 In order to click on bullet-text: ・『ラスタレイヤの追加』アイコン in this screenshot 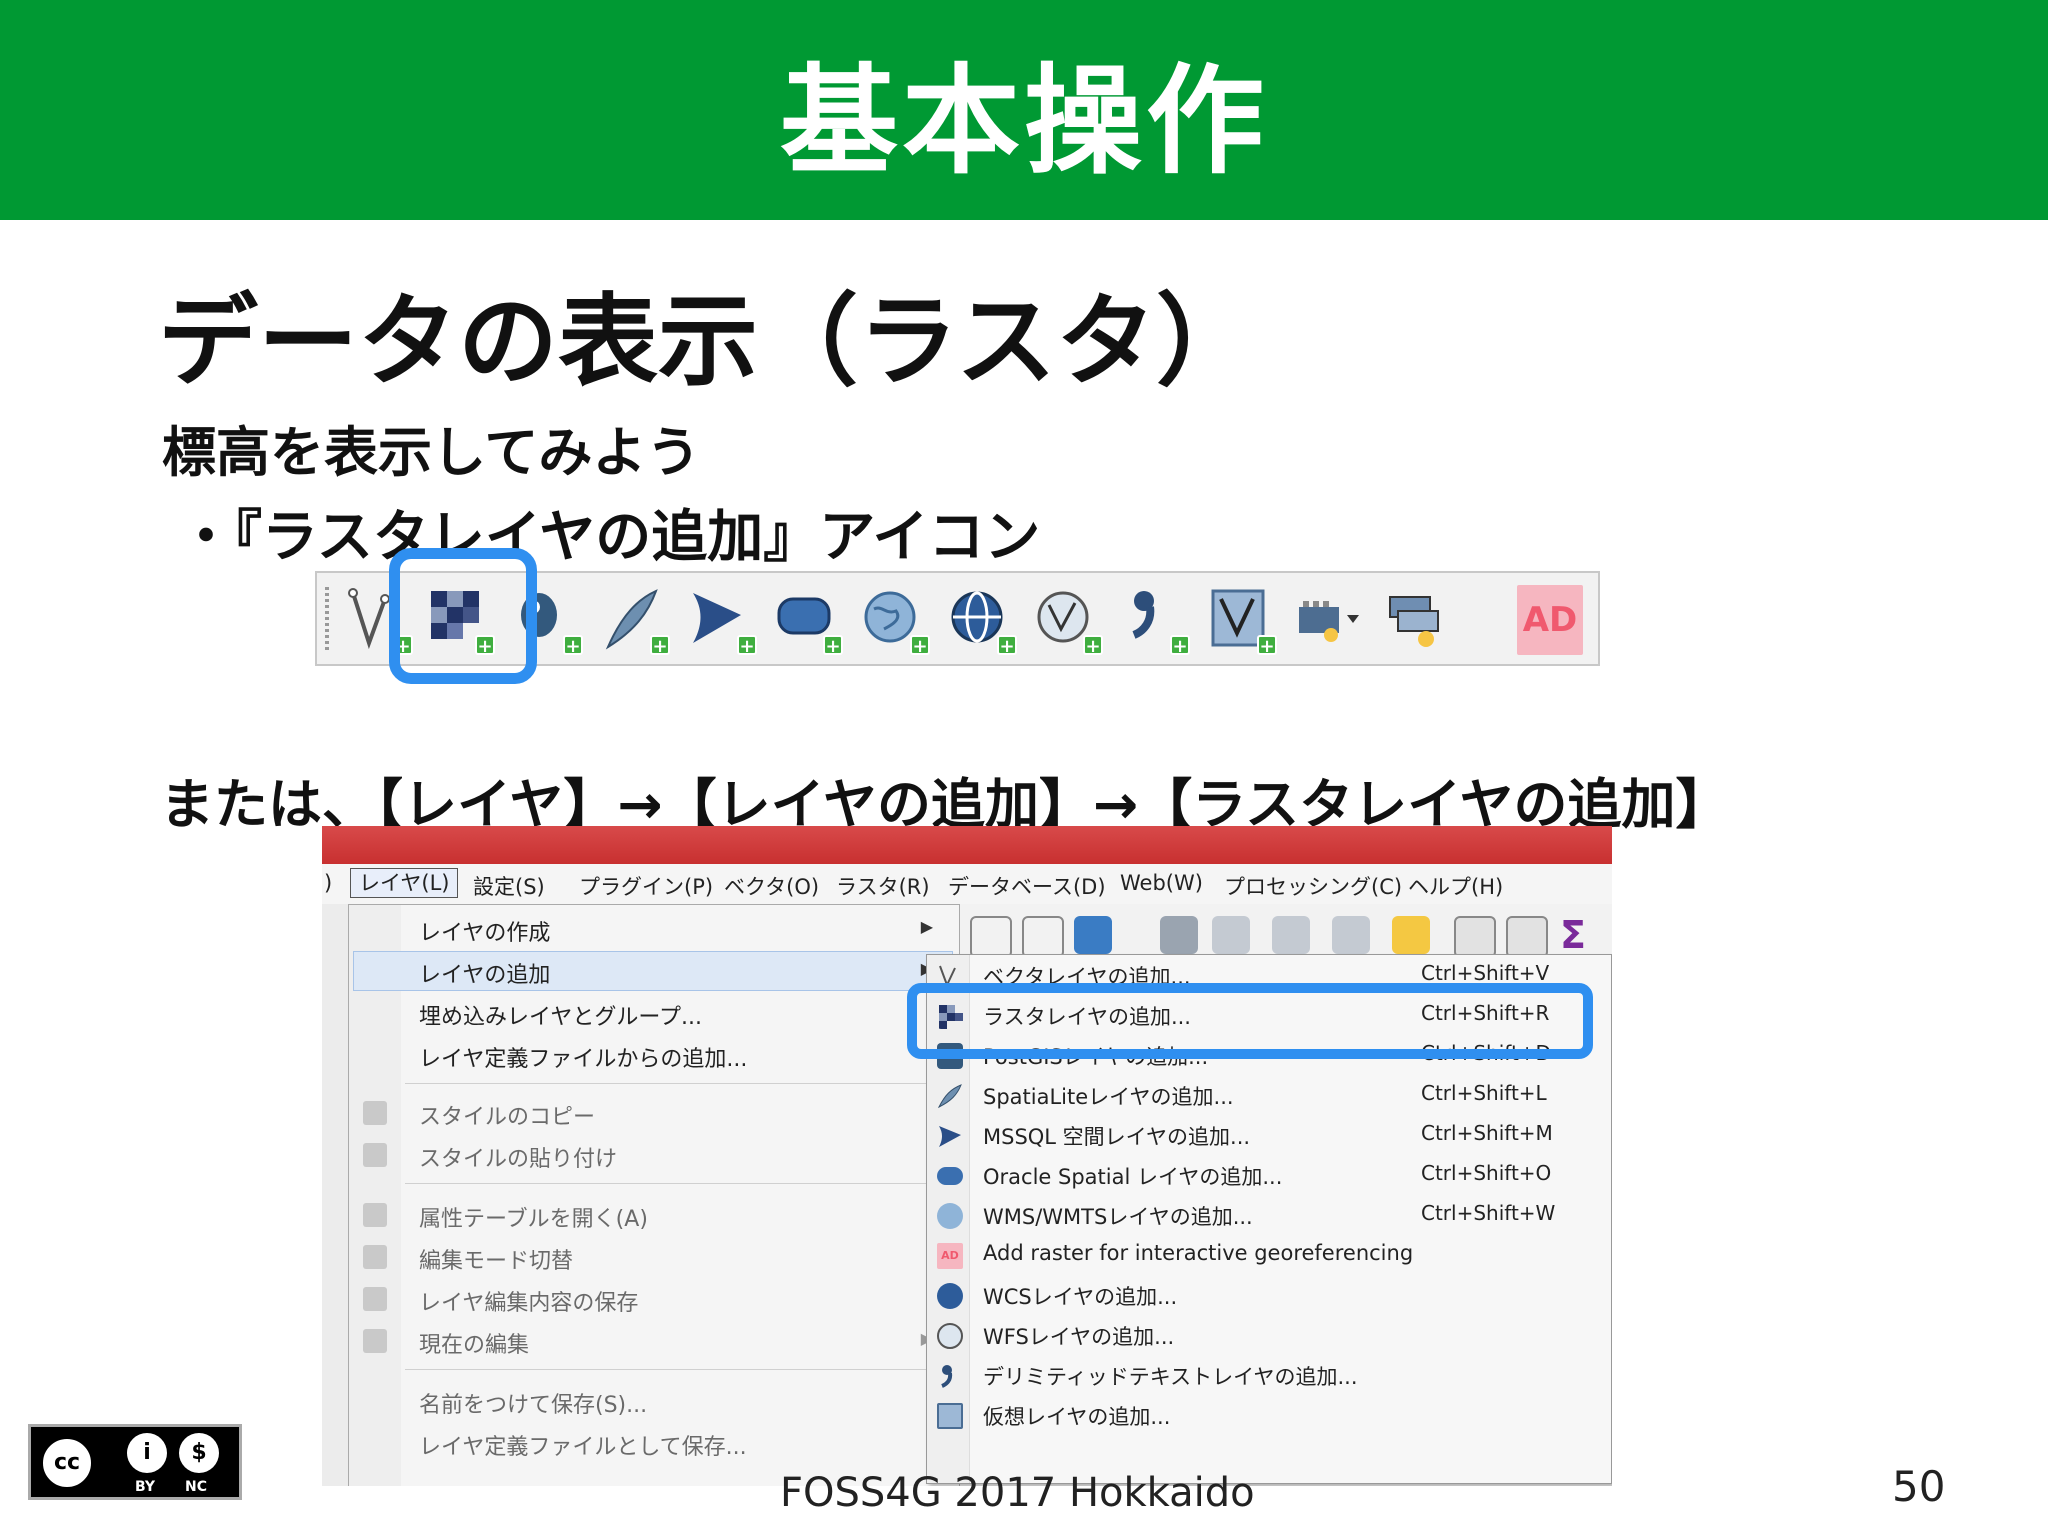, I will do `click(609, 537)`.